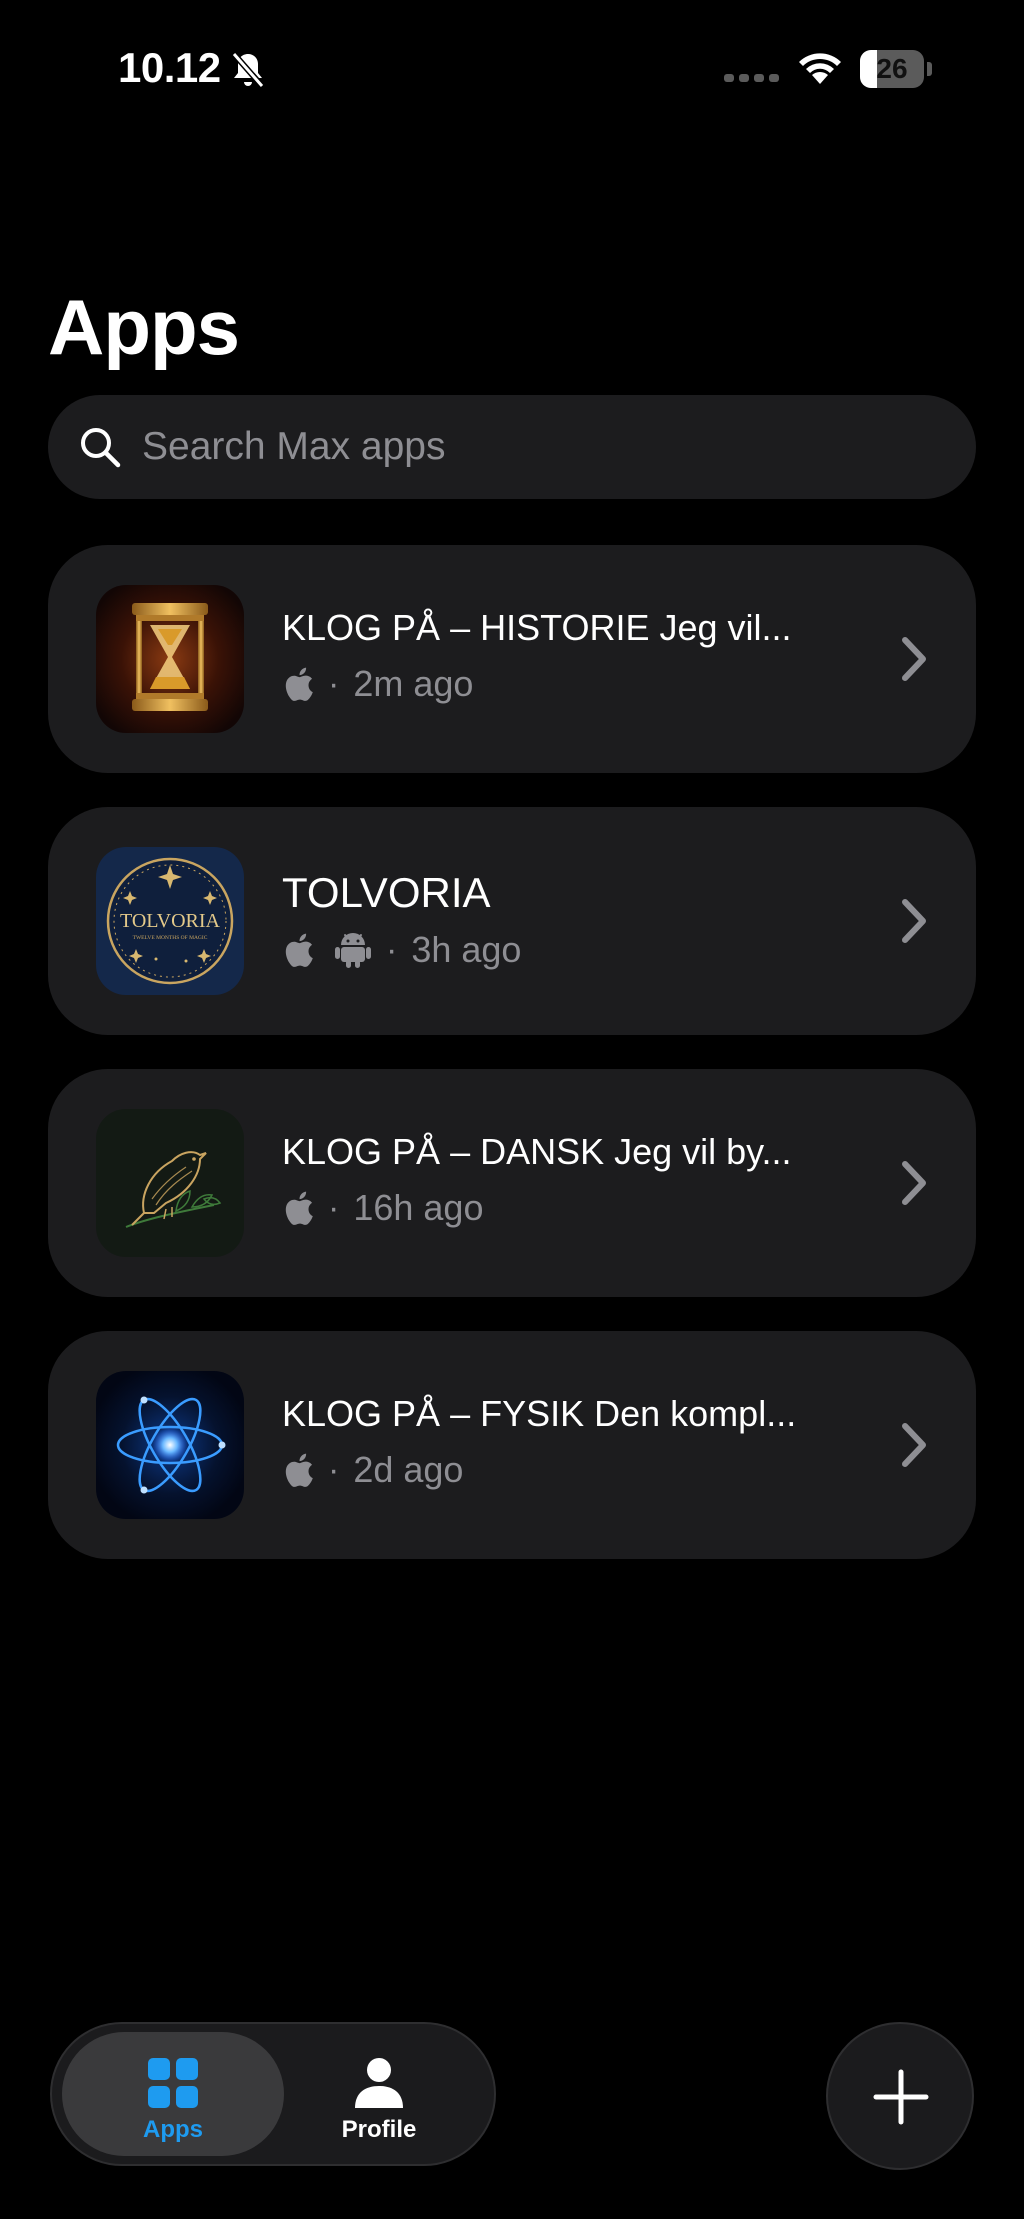 This screenshot has width=1024, height=2219. Describe the element at coordinates (170, 938) in the screenshot. I see `tolvoria-icon-subtext: TWELVE MONTHS OF MAGIC` at that location.